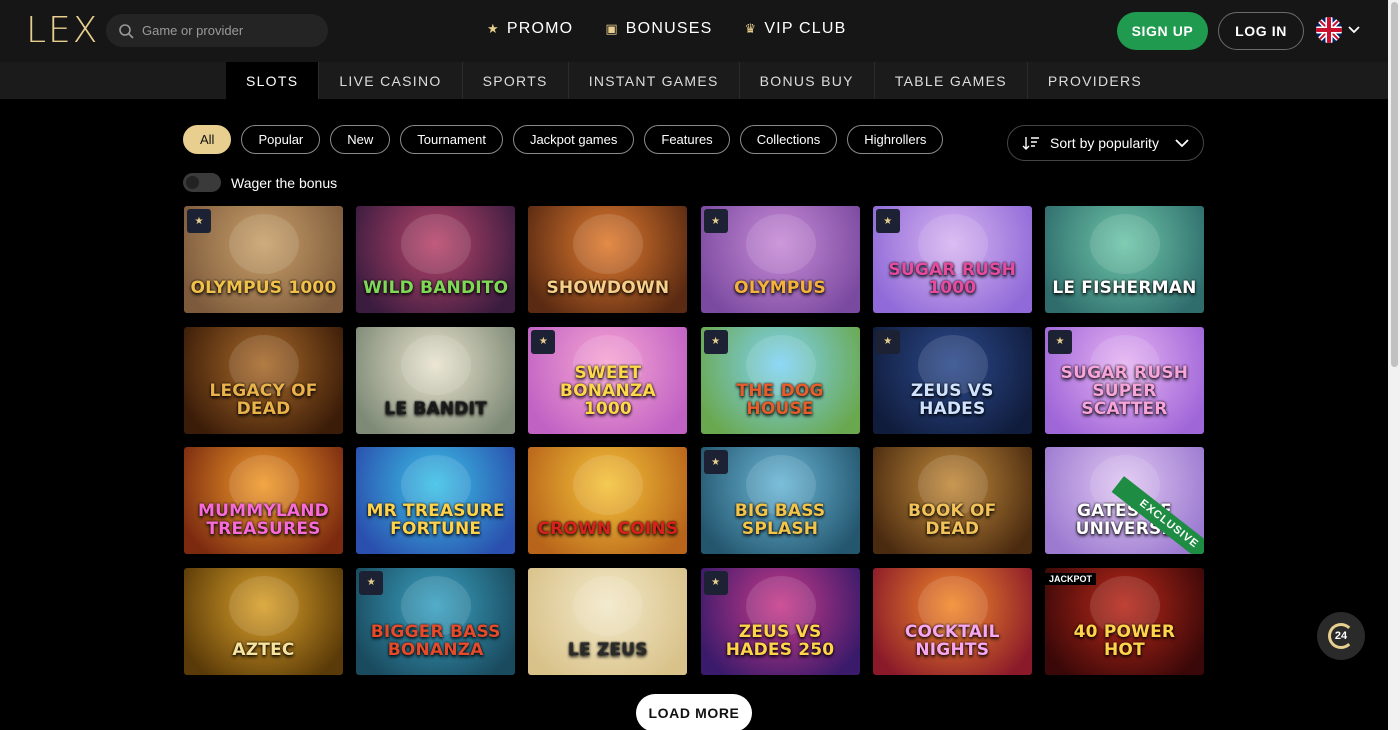 Image resolution: width=1400 pixels, height=730 pixels. Describe the element at coordinates (62, 31) in the screenshot. I see `site-logo: LEX` at that location.